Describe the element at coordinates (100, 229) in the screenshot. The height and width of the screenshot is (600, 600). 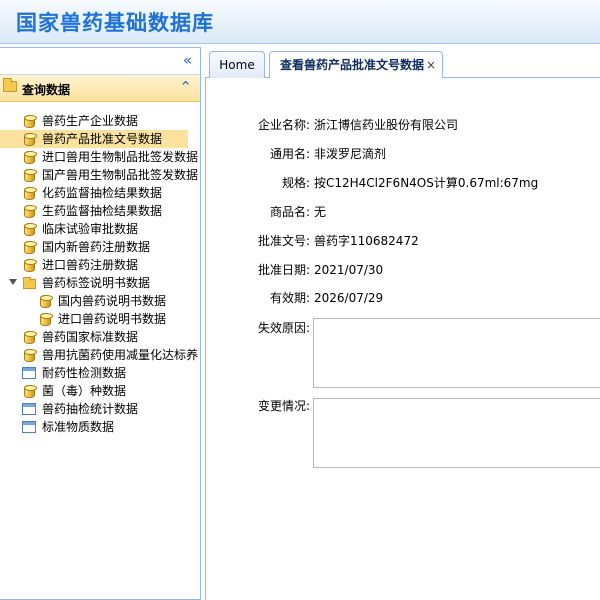
I see `tree-item: 临床试验审批数据` at that location.